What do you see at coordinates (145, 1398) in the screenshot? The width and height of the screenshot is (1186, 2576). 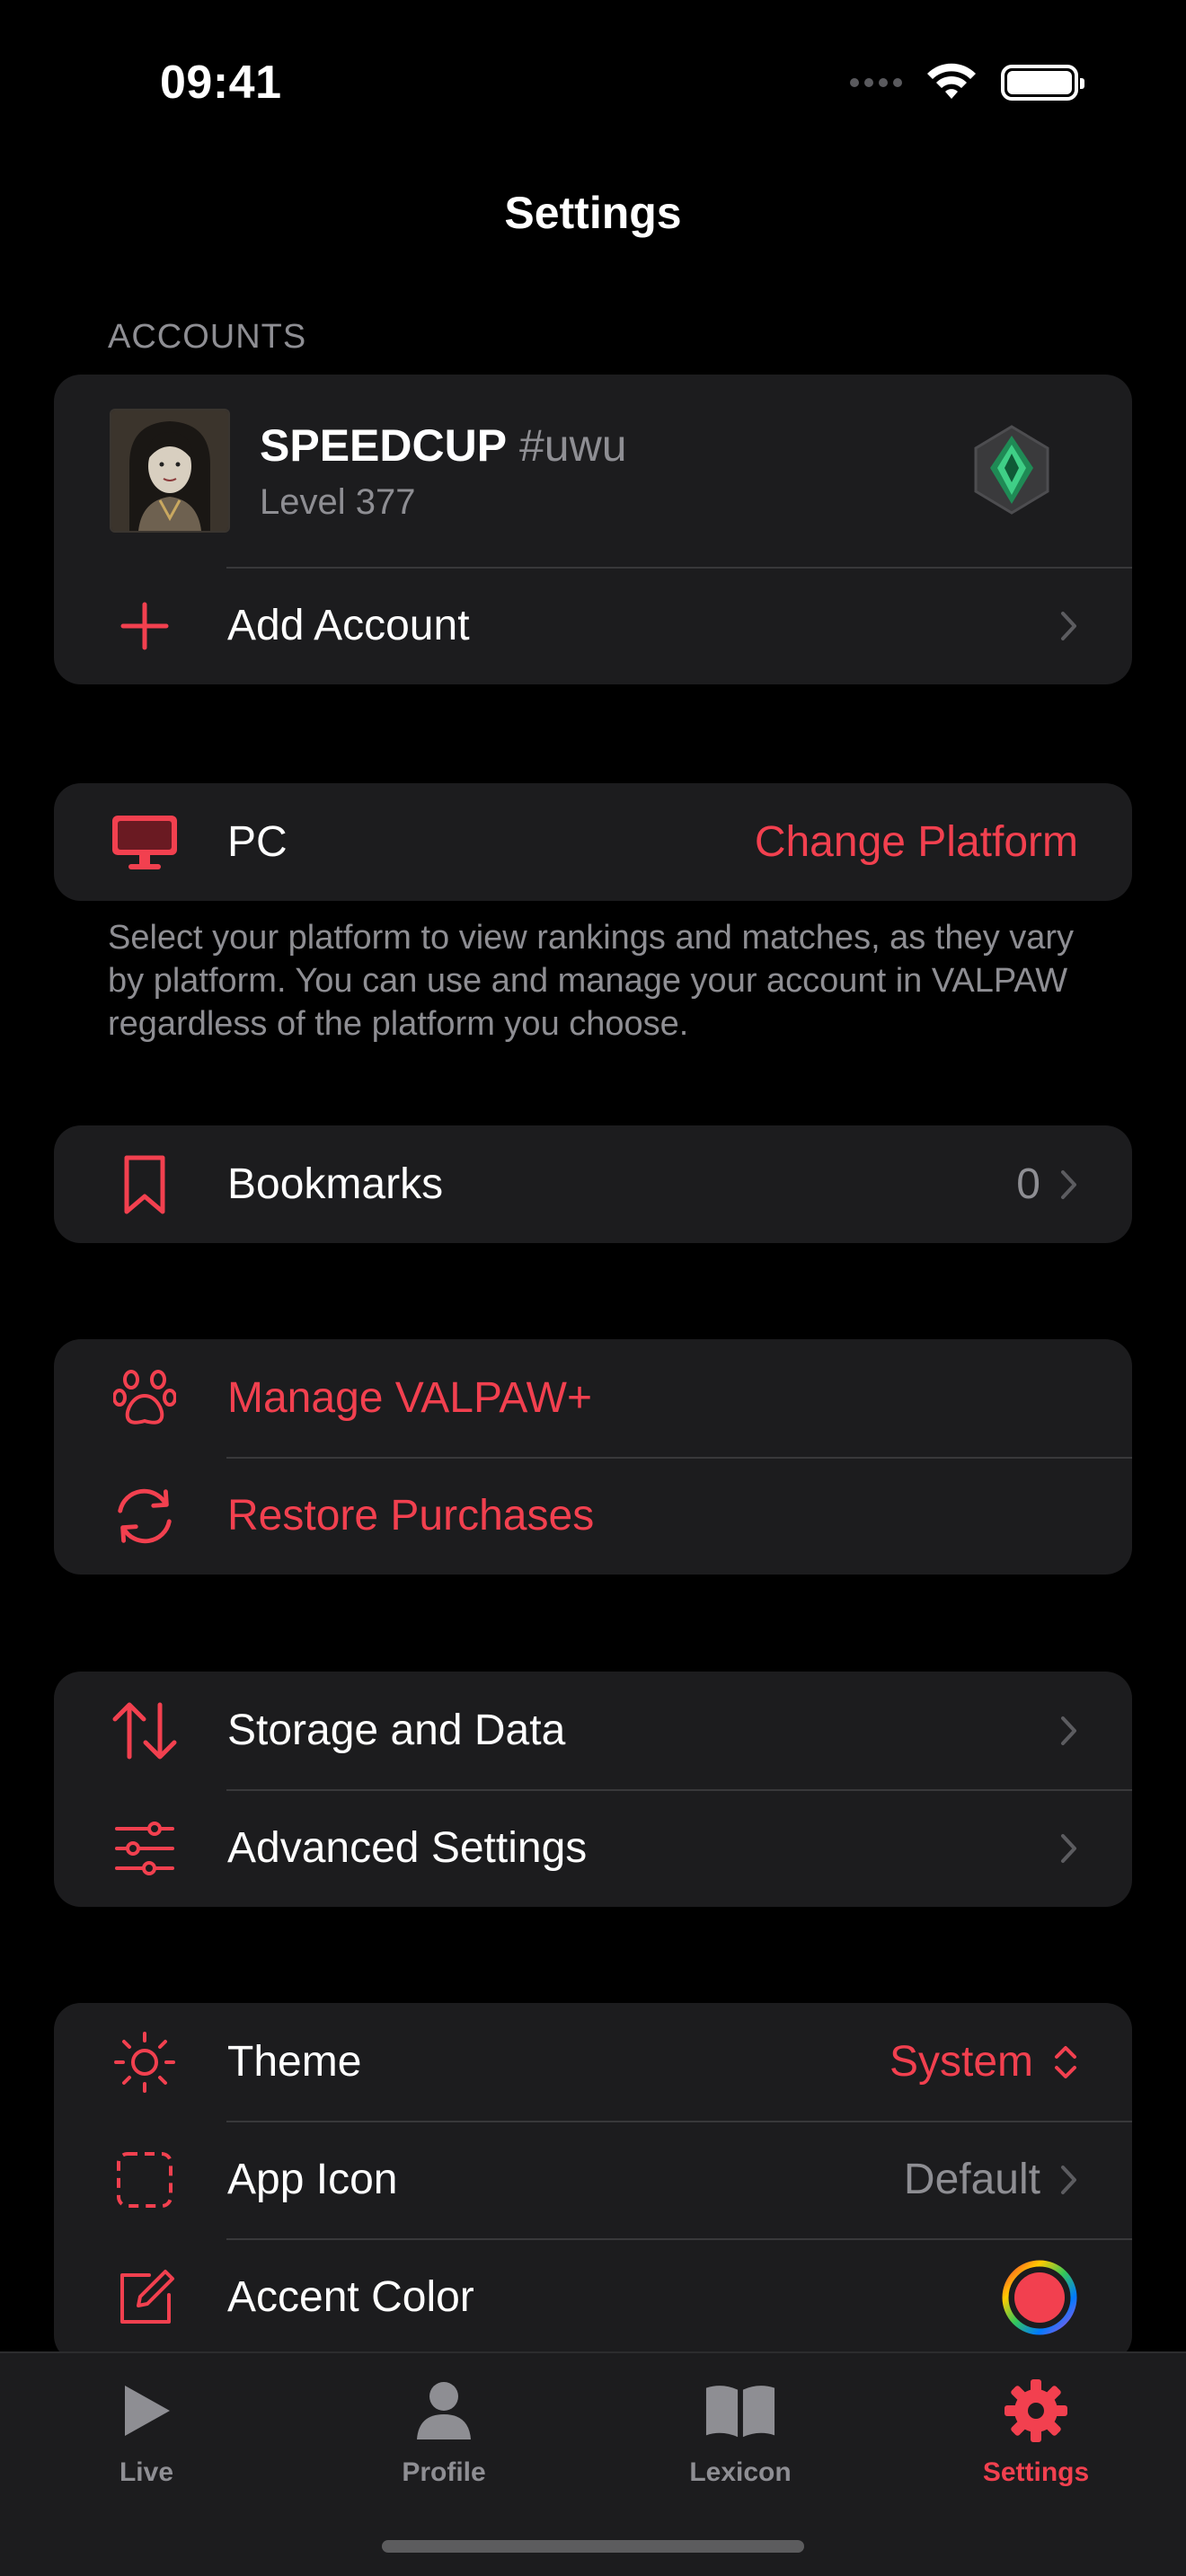 I see `paw-icon` at bounding box center [145, 1398].